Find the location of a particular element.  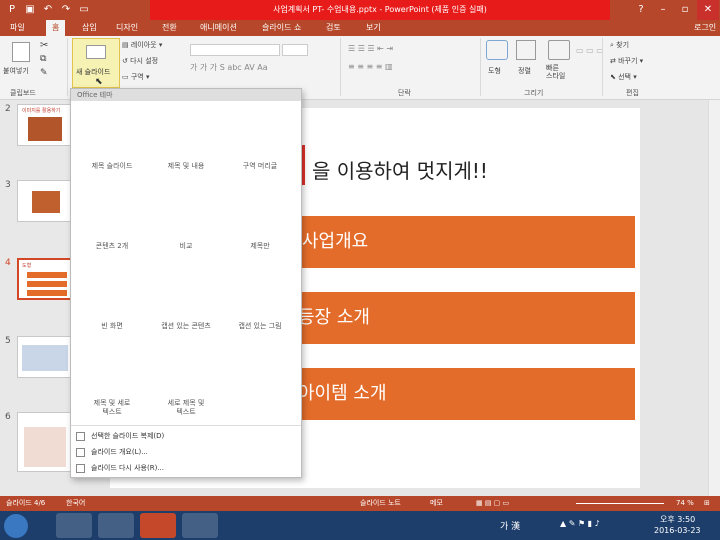

tab-animations: 애니메이션 is located at coordinates (218, 28).